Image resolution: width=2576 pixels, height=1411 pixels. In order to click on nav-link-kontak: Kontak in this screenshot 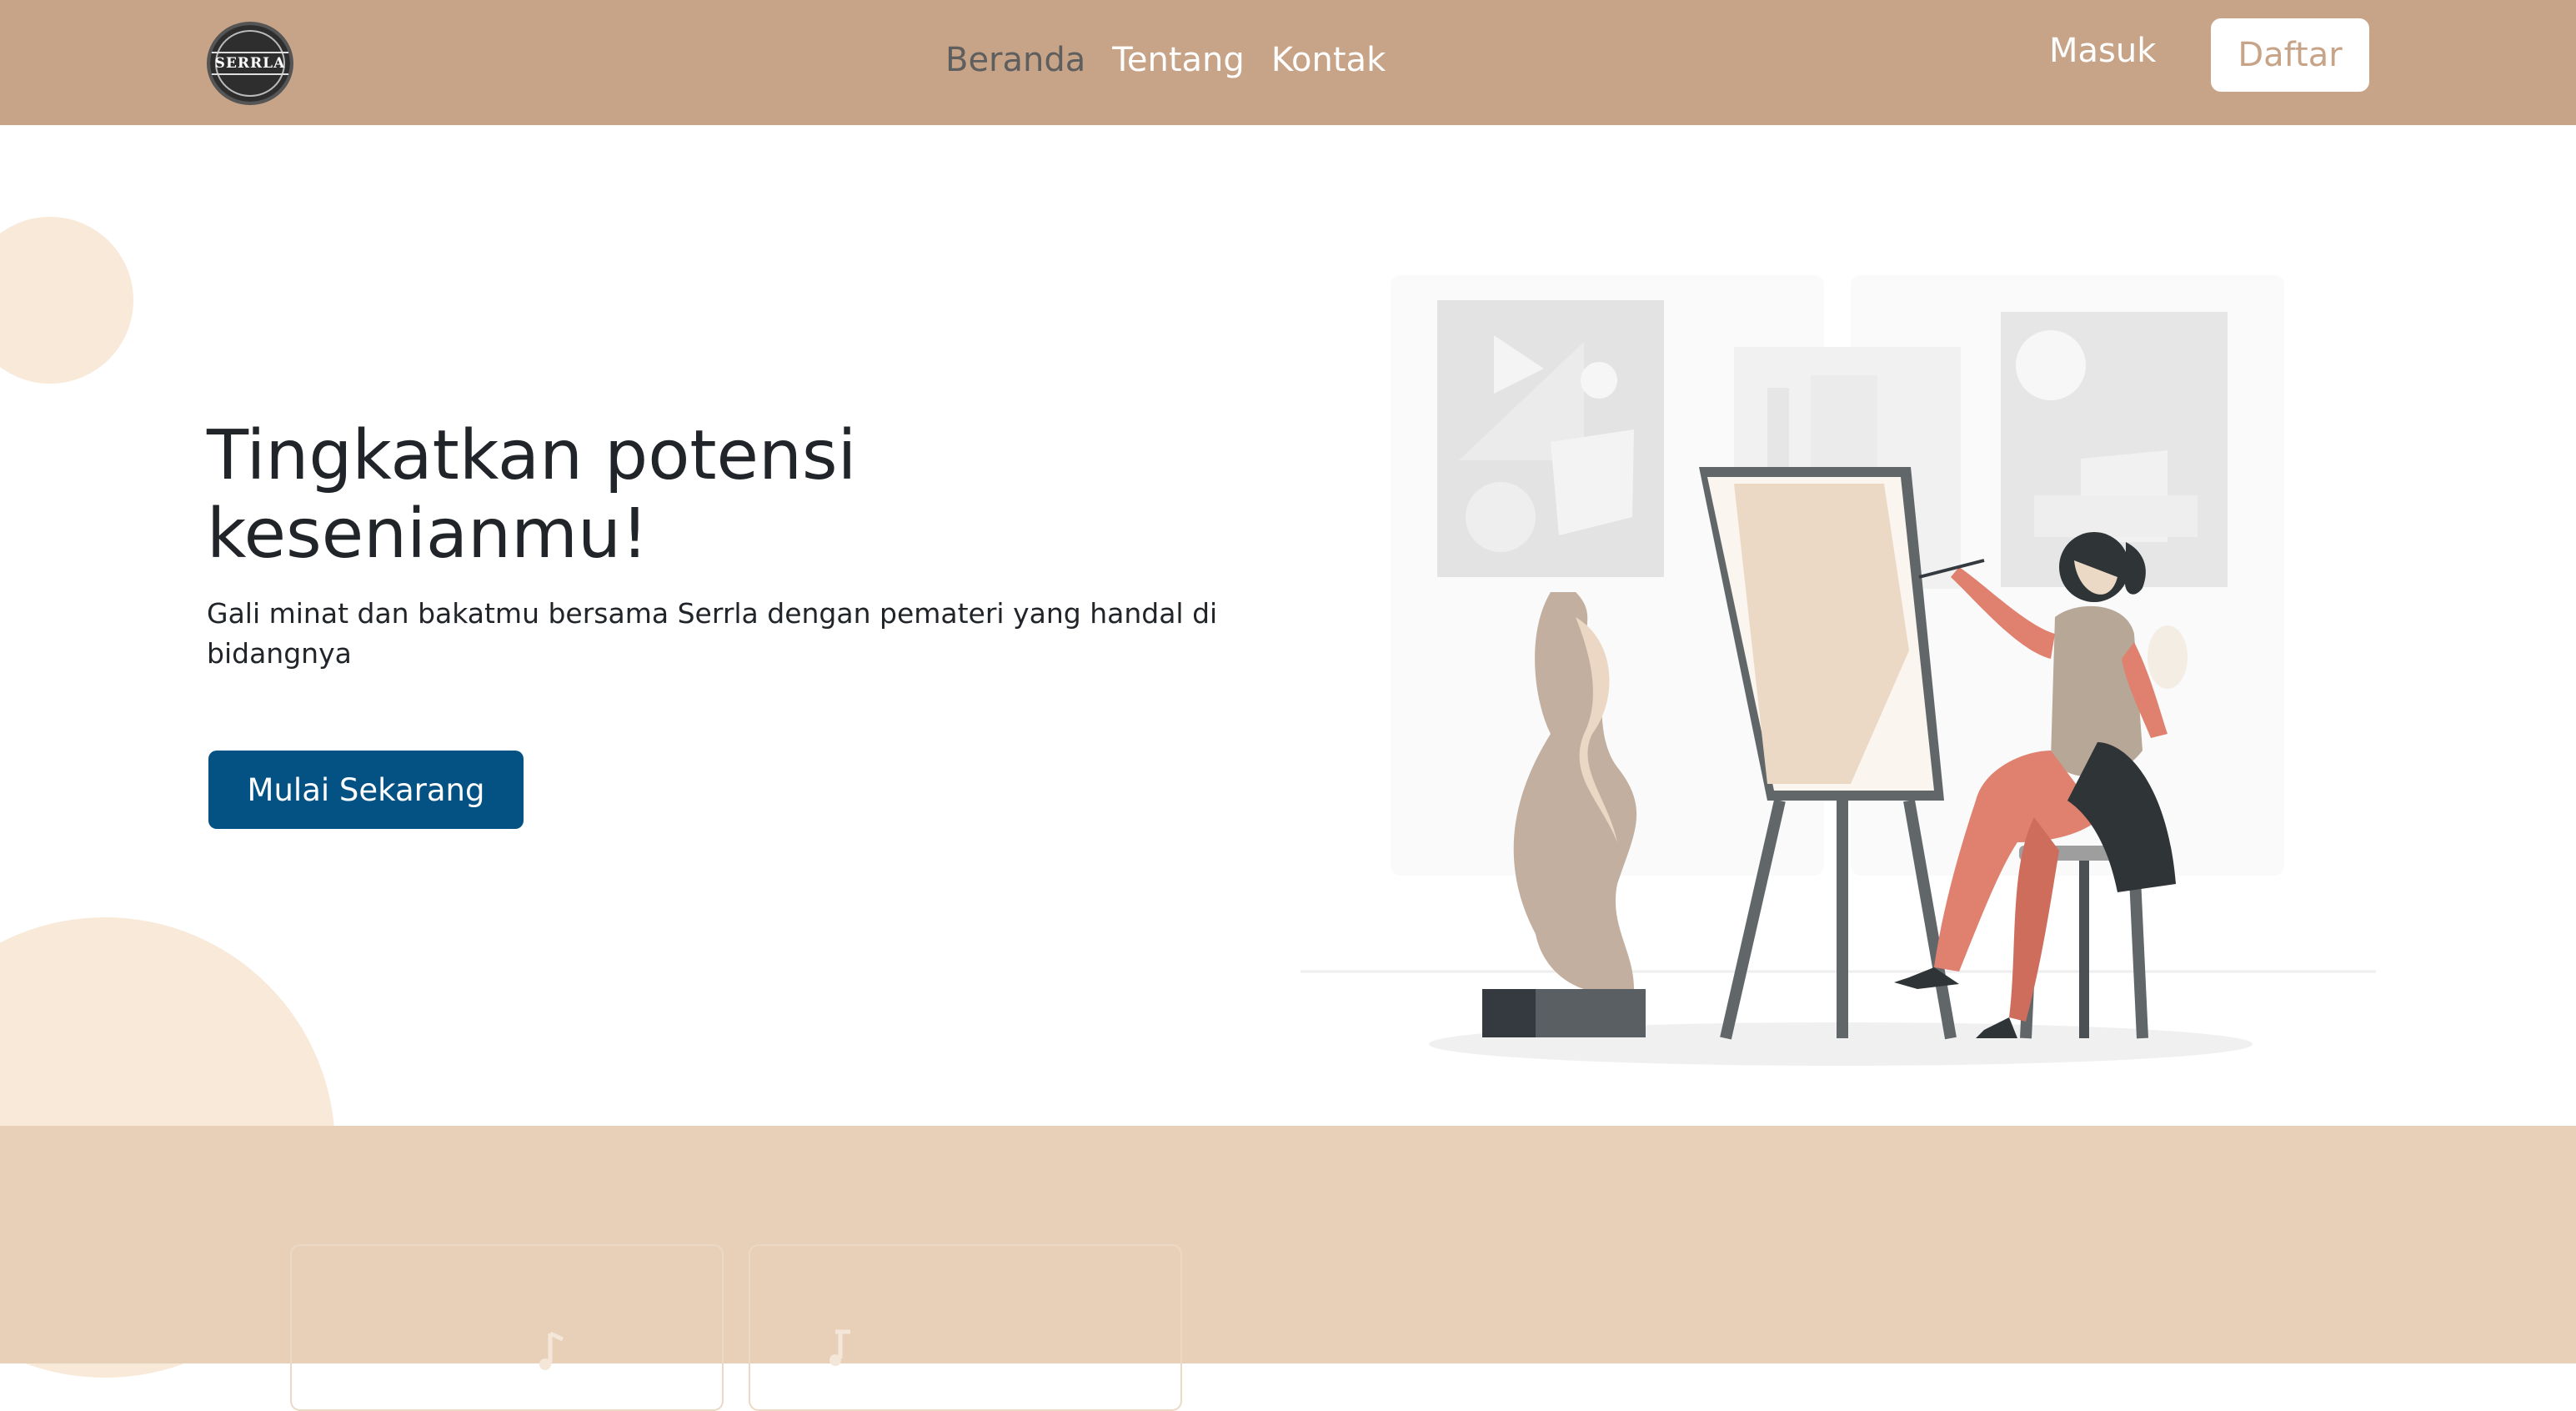, I will do `click(1328, 60)`.